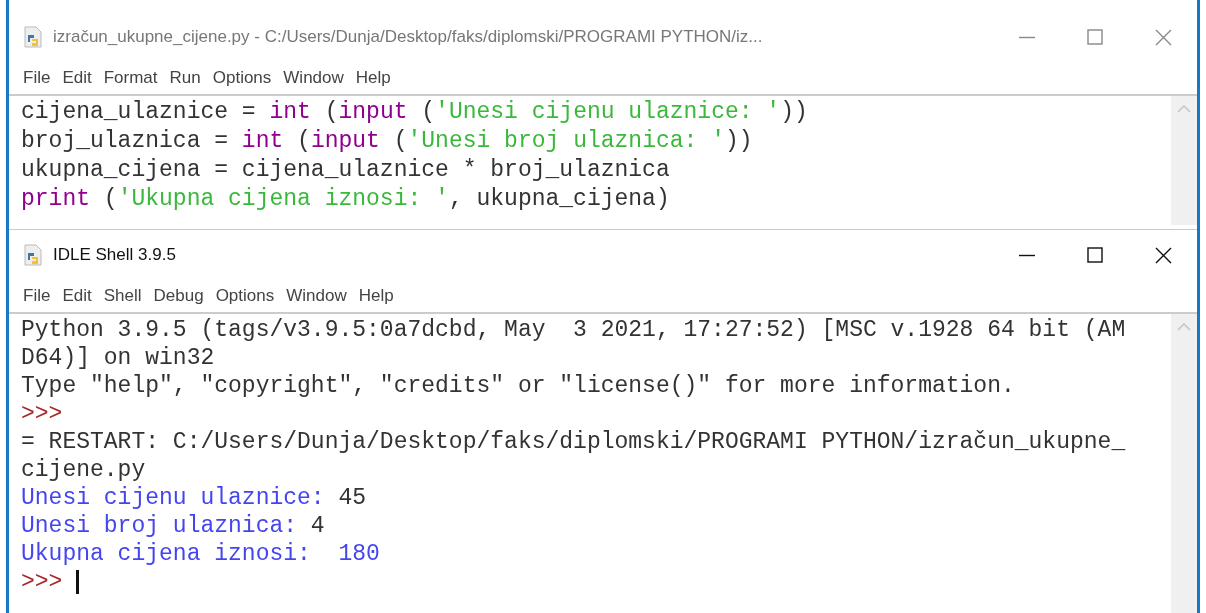 The width and height of the screenshot is (1206, 613). What do you see at coordinates (201, 554) in the screenshot?
I see `shell-line: Ukupna cijena iznosi: 180` at bounding box center [201, 554].